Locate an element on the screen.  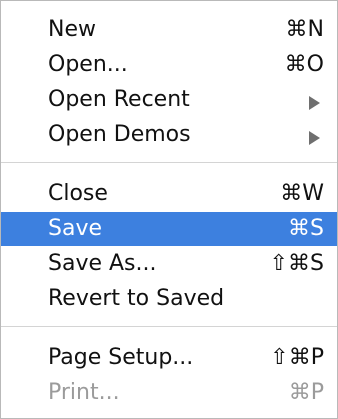
menu-item-shortcut: ⌘P is located at coordinates (306, 392).